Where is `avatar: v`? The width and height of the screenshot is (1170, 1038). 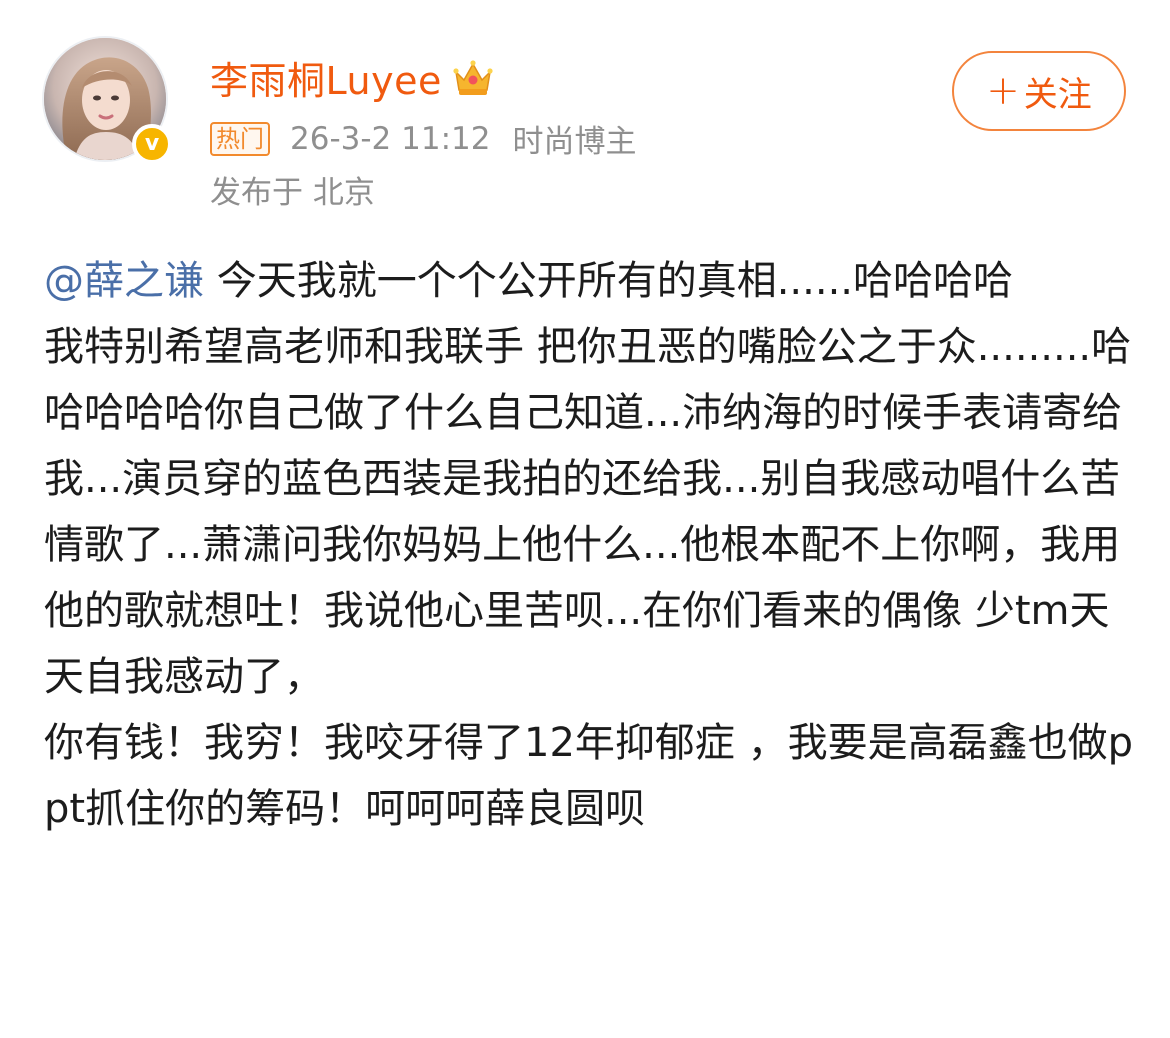
avatar: v is located at coordinates (107, 100).